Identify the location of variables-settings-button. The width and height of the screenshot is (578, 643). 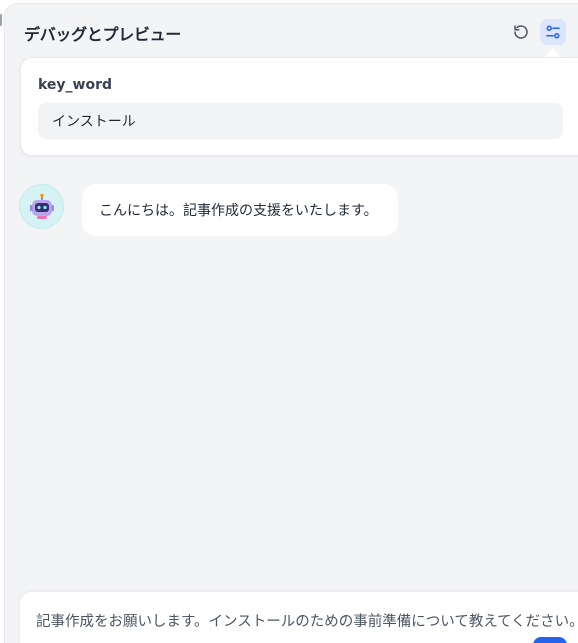
(553, 32).